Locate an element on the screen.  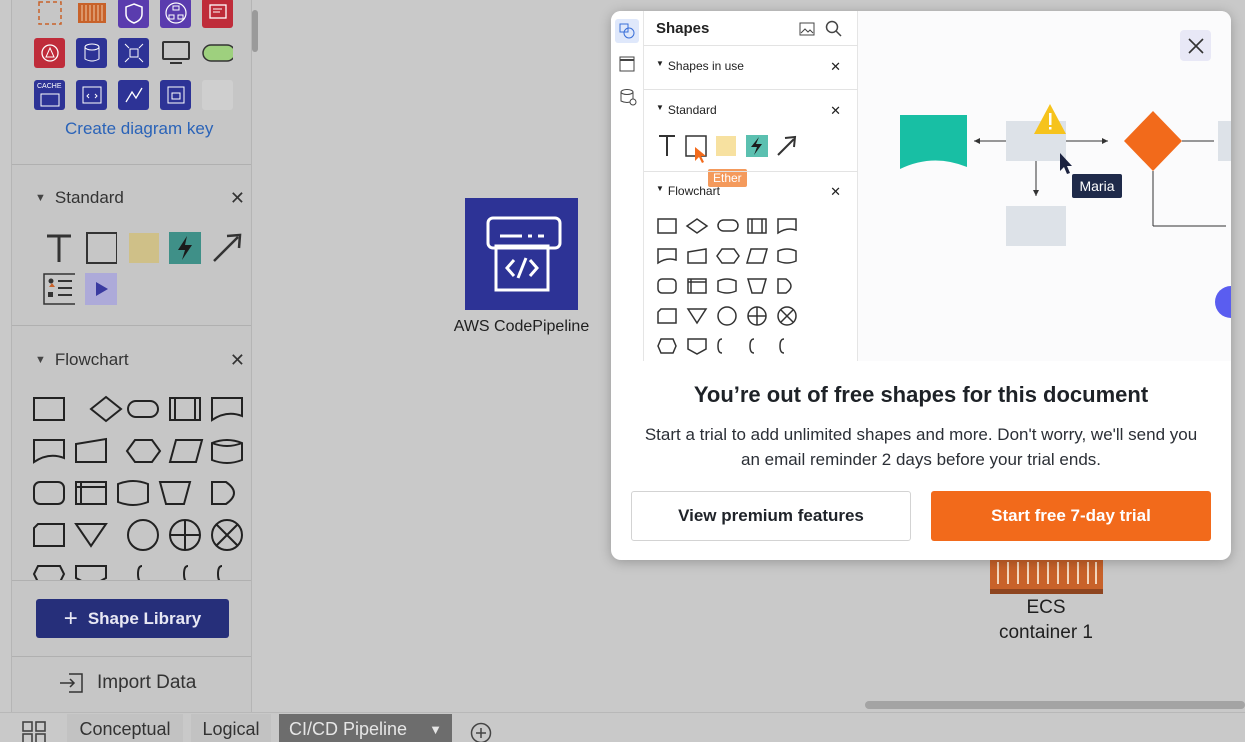
tab-conceptual: Conceptual is located at coordinates (125, 728).